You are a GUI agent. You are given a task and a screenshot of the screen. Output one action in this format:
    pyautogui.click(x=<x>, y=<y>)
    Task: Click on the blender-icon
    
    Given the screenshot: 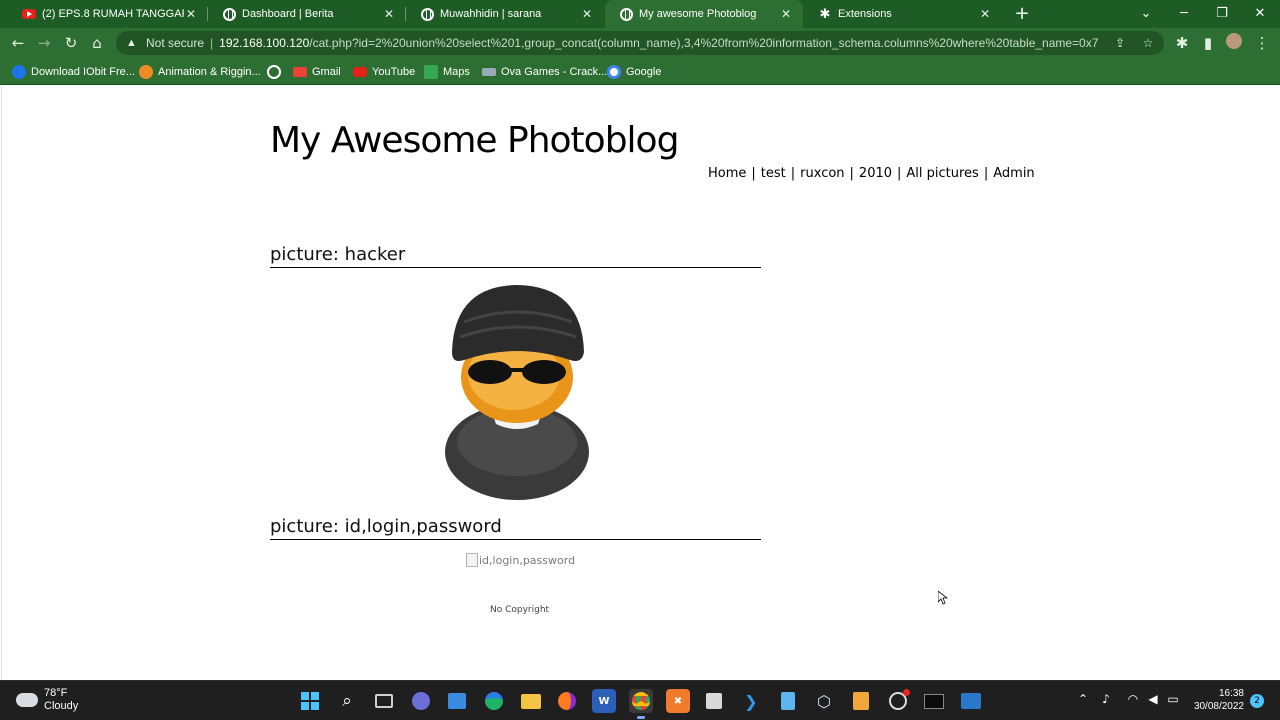 What is the action you would take?
    pyautogui.click(x=146, y=72)
    